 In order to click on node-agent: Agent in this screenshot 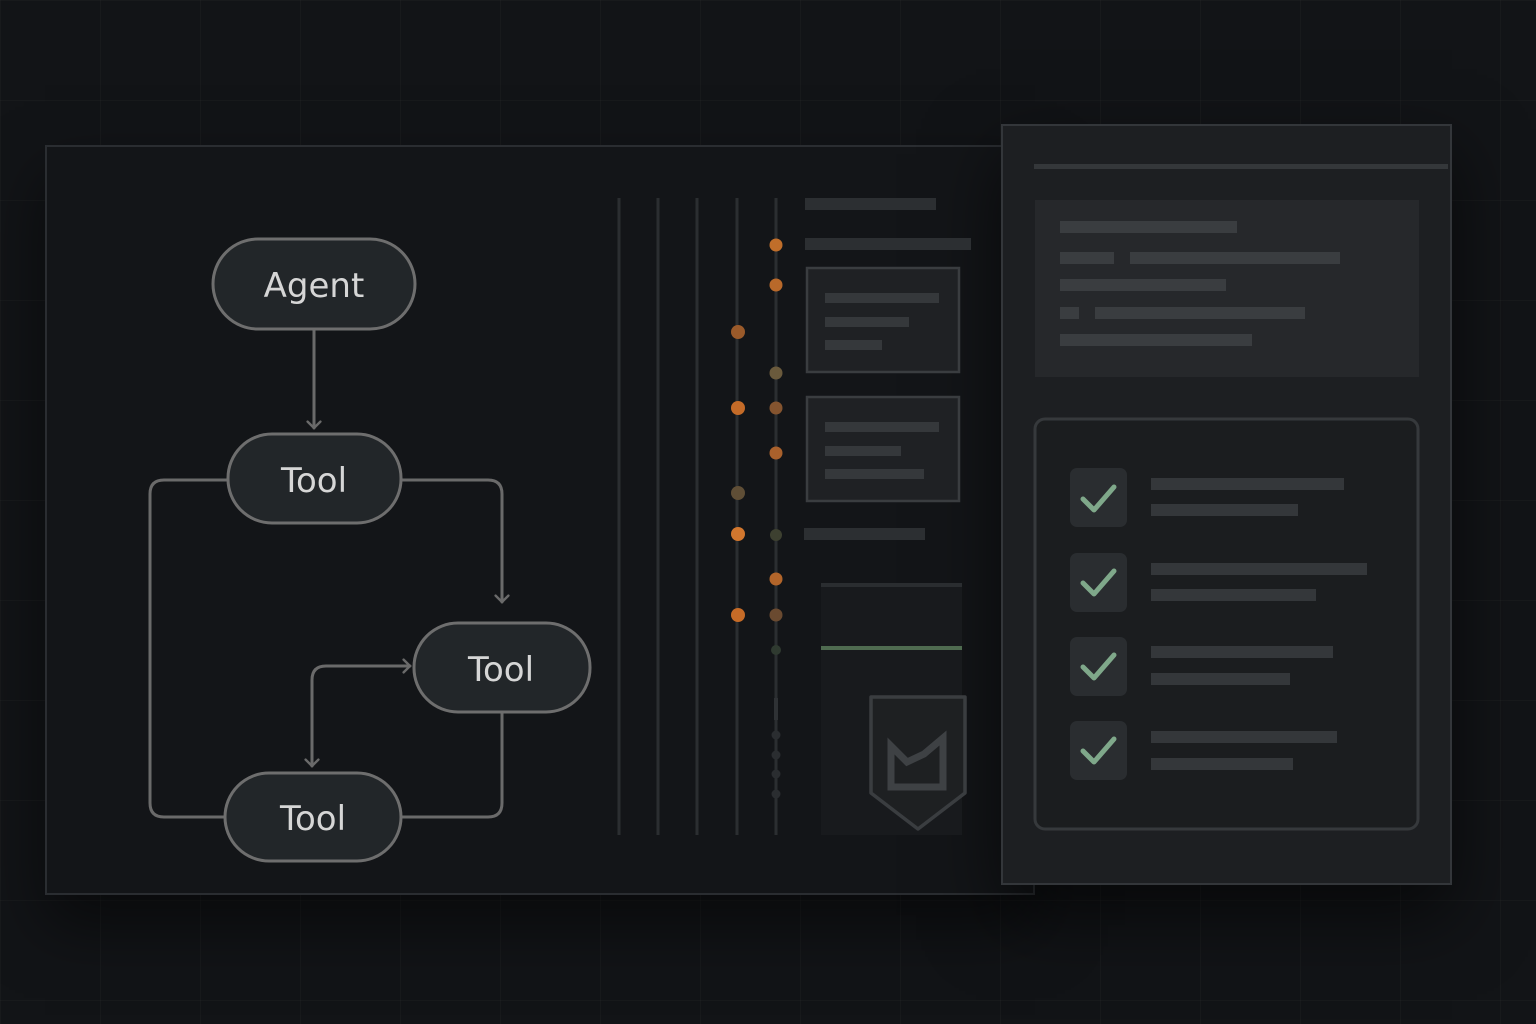, I will do `click(314, 284)`.